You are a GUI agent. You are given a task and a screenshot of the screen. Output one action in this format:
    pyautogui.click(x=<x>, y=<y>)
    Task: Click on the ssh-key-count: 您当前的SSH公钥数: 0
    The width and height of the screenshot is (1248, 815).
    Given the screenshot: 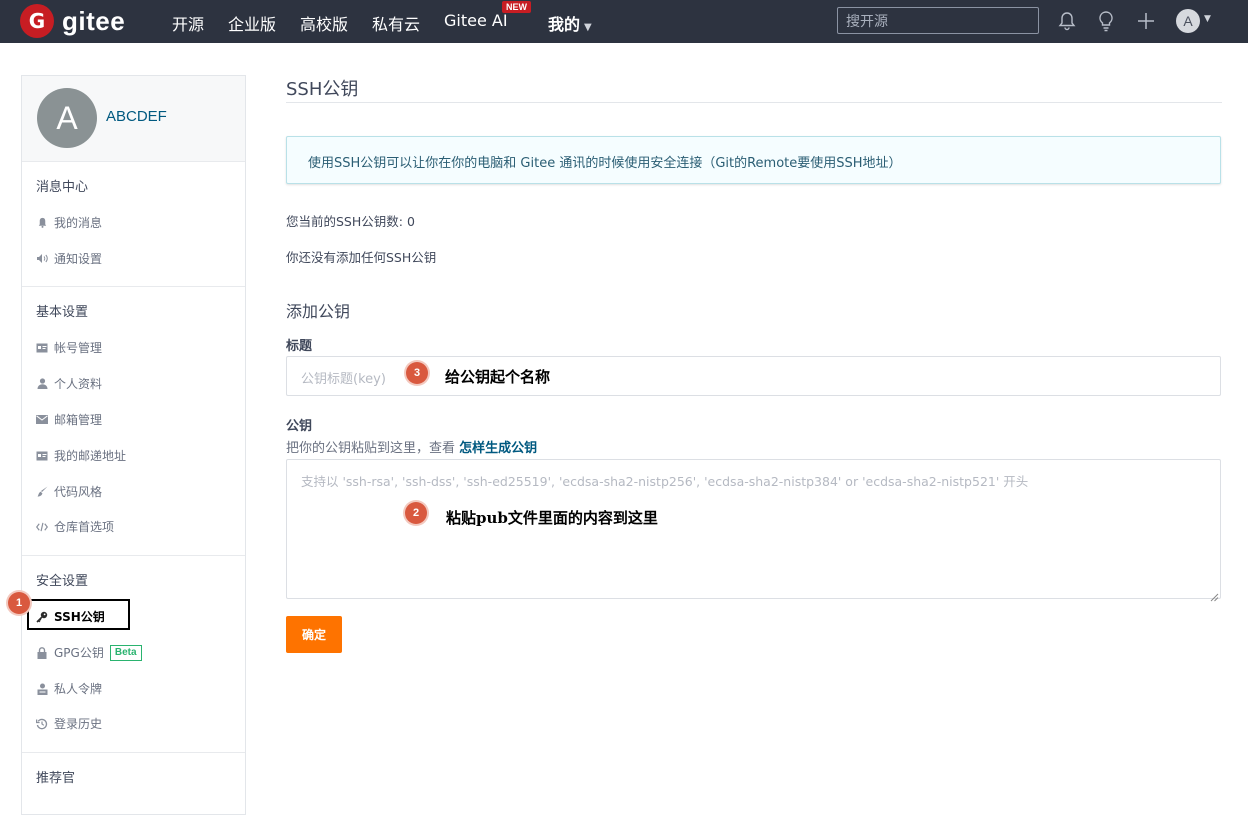 What is the action you would take?
    pyautogui.click(x=350, y=221)
    